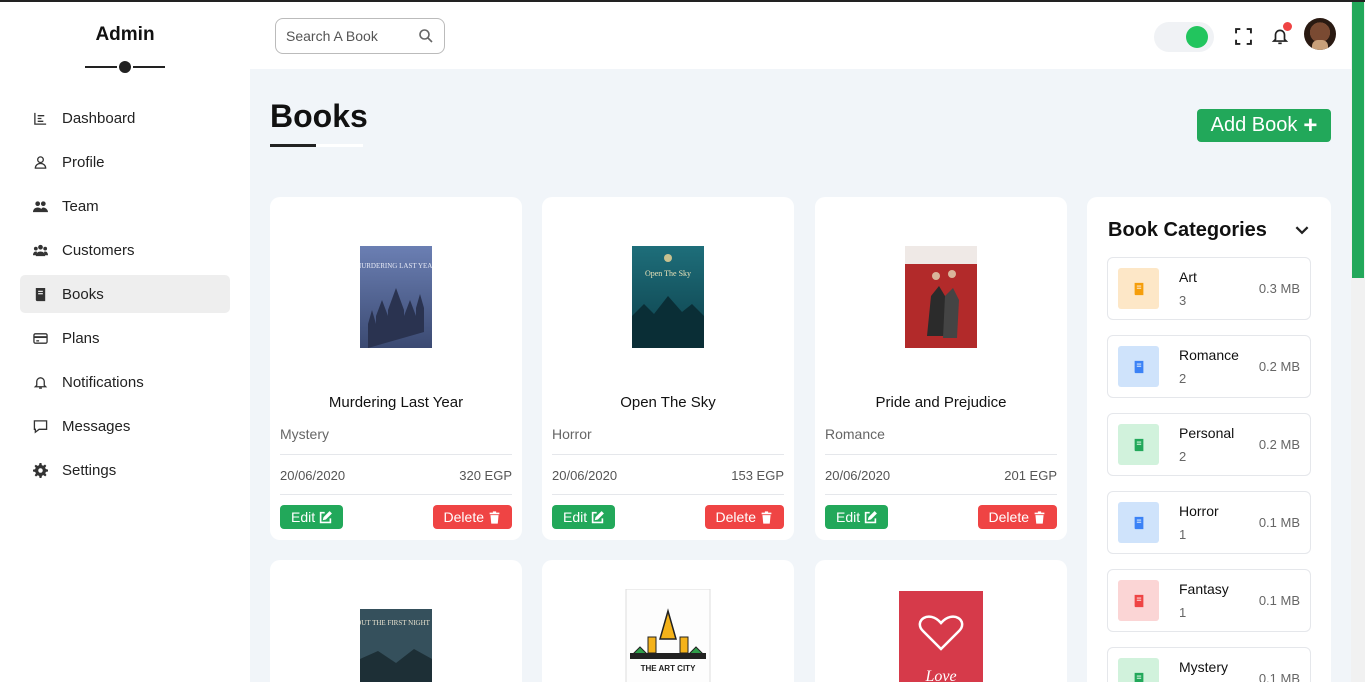 This screenshot has width=1365, height=682. Describe the element at coordinates (1279, 366) in the screenshot. I see `category-size: 0.2 MB` at that location.